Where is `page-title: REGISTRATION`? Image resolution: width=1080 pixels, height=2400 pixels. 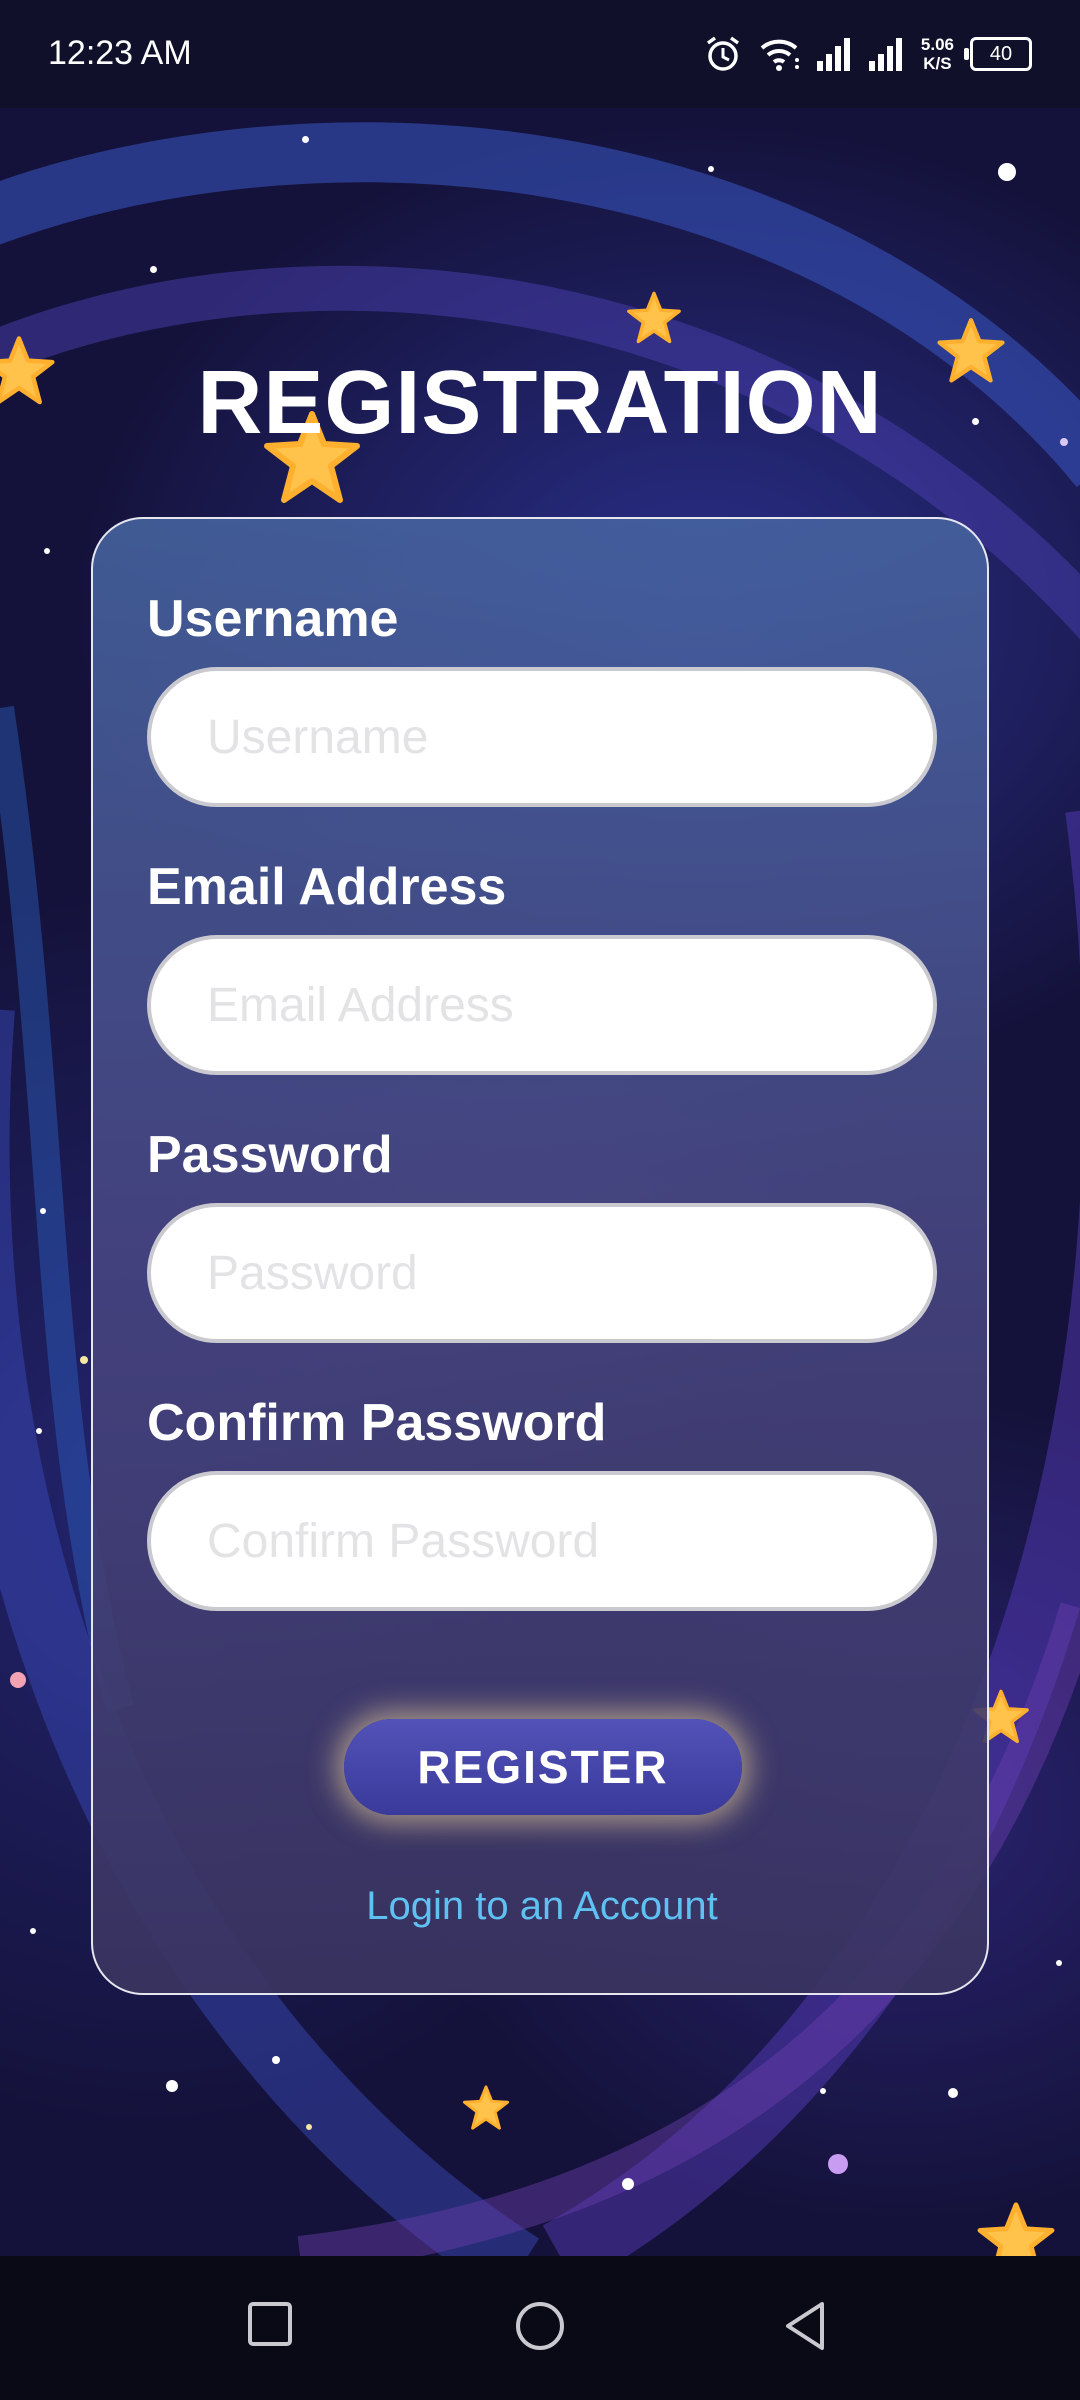
page-title: REGISTRATION is located at coordinates (540, 403).